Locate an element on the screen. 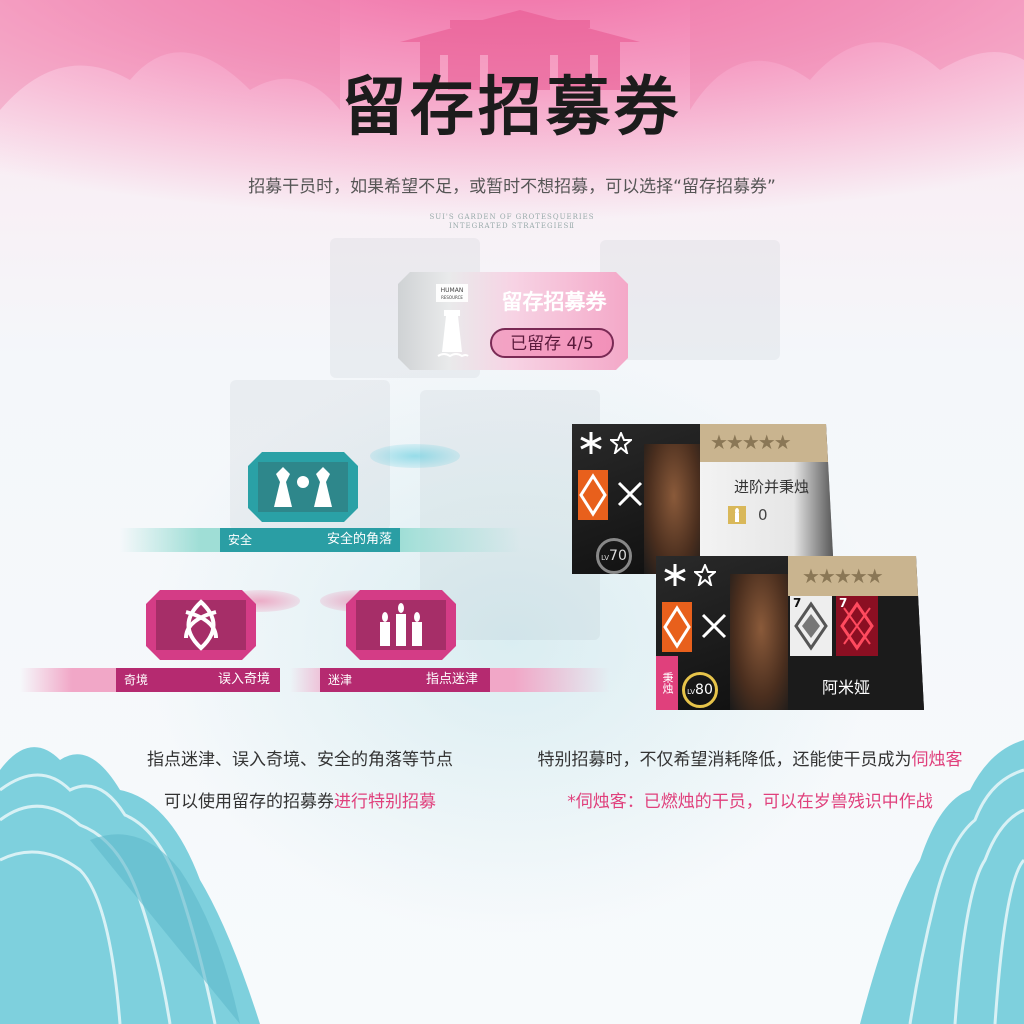  guide-label: 指点迷津 is located at coordinates (451, 679).